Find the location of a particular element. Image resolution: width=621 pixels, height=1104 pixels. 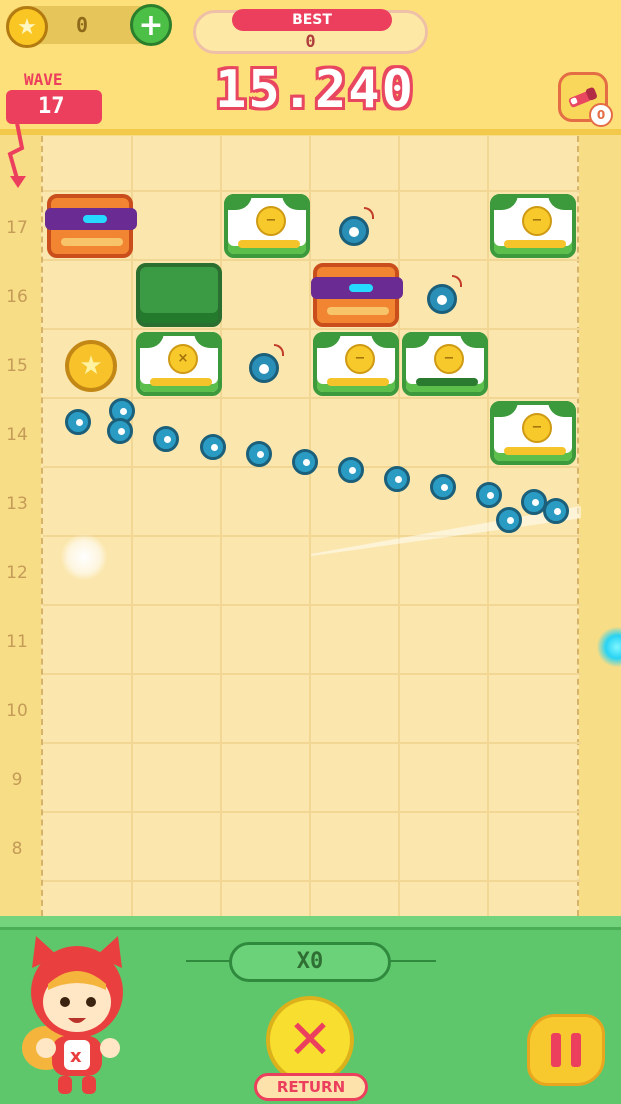

best-score-panel: BEST 0 is located at coordinates (310, 31).